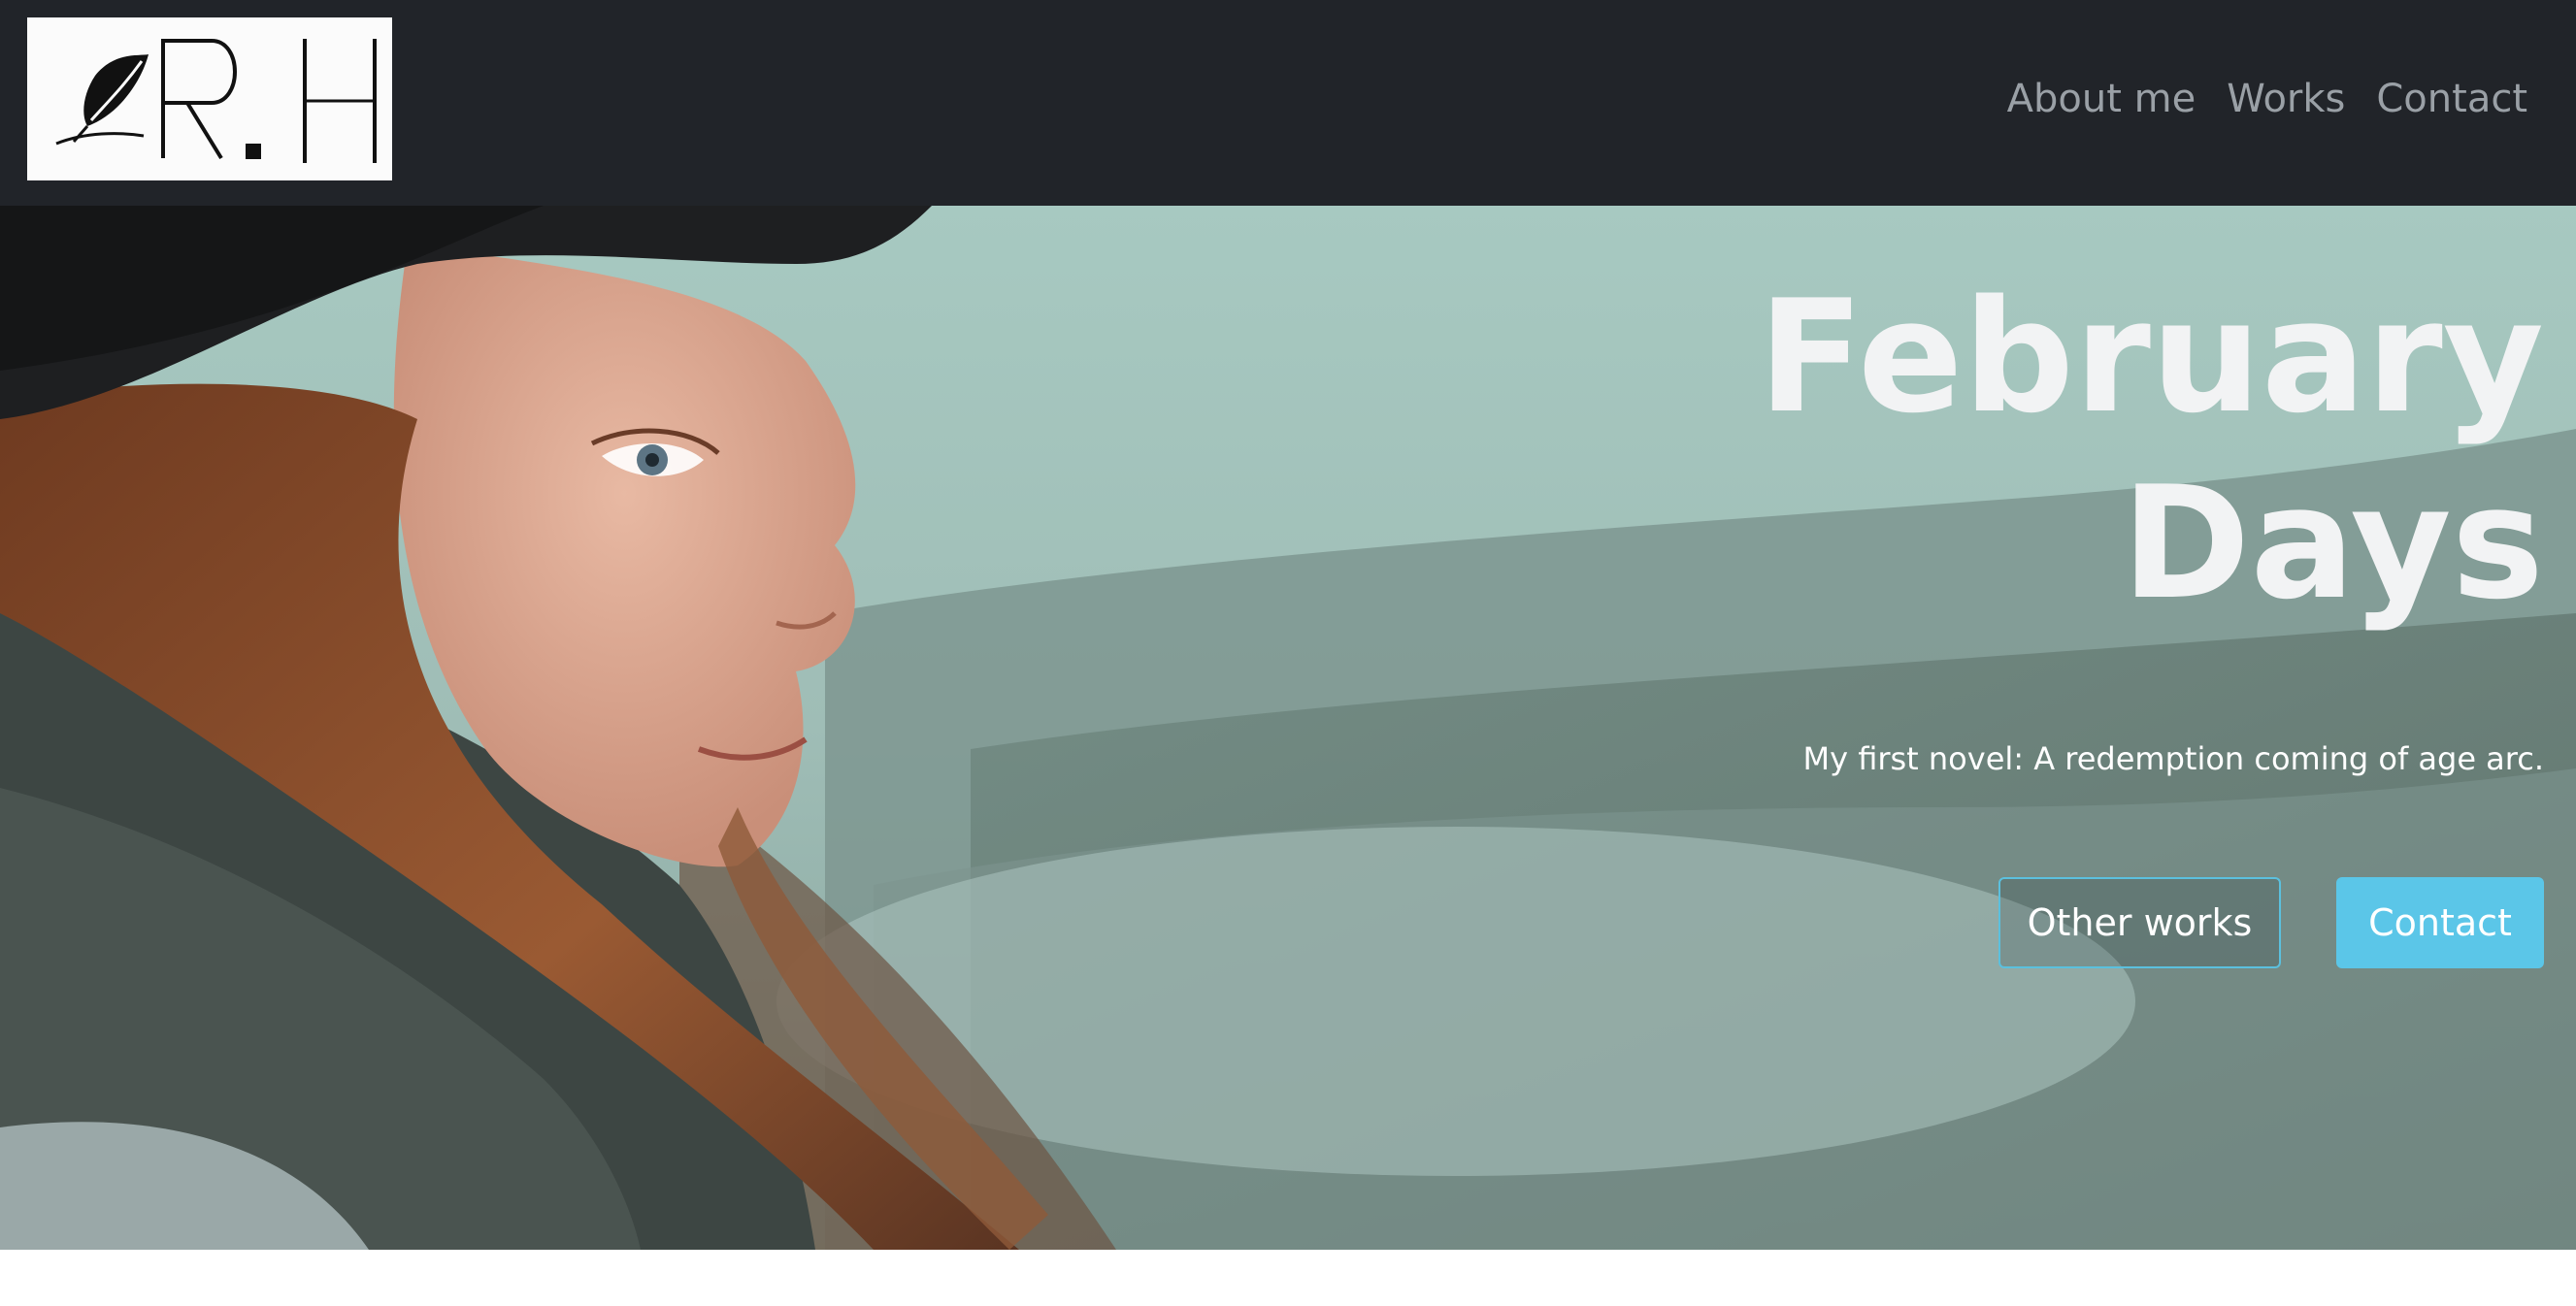  I want to click on hero-title: February Days, so click(1961, 450).